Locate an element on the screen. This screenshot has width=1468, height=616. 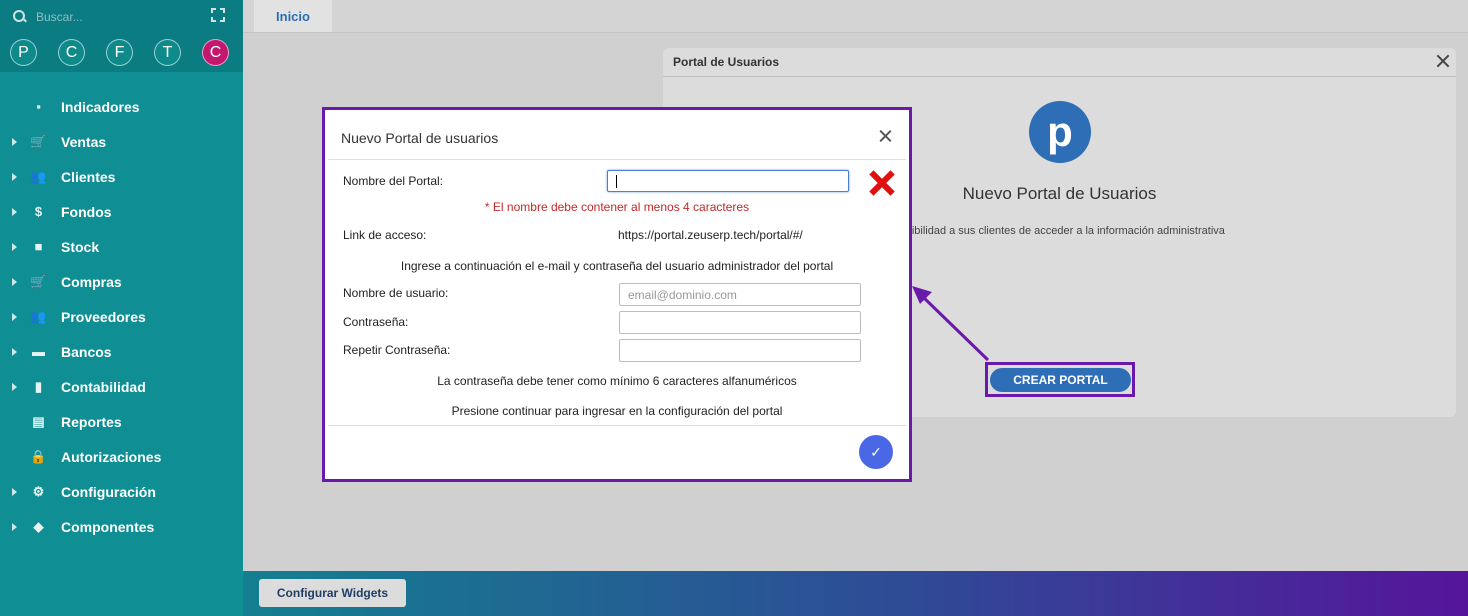
check-icon: ✓ is located at coordinates (876, 451).